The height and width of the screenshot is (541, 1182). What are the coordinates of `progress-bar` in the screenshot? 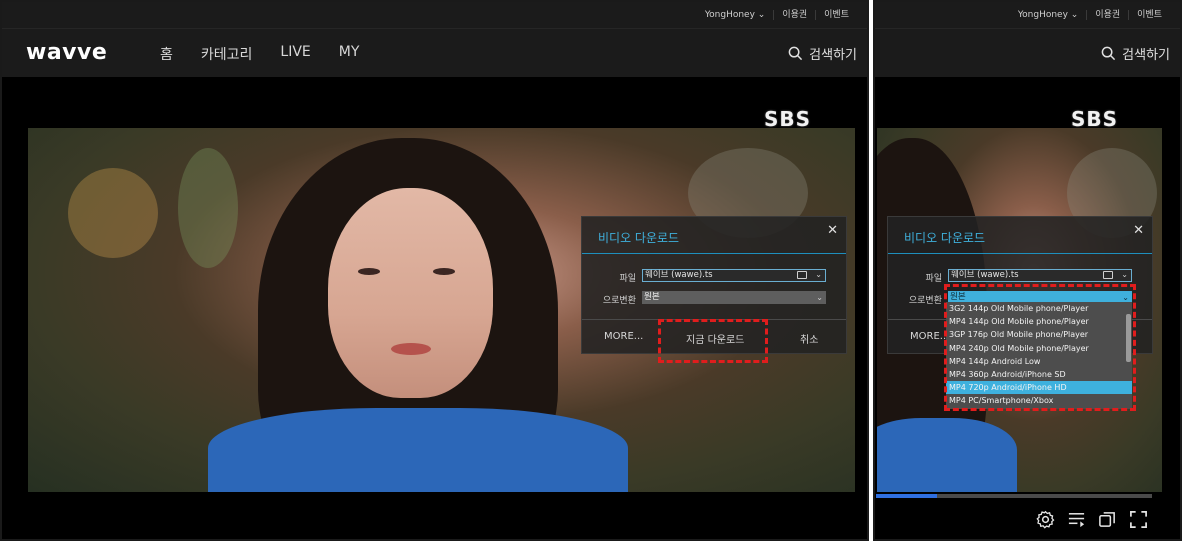 It's located at (1014, 496).